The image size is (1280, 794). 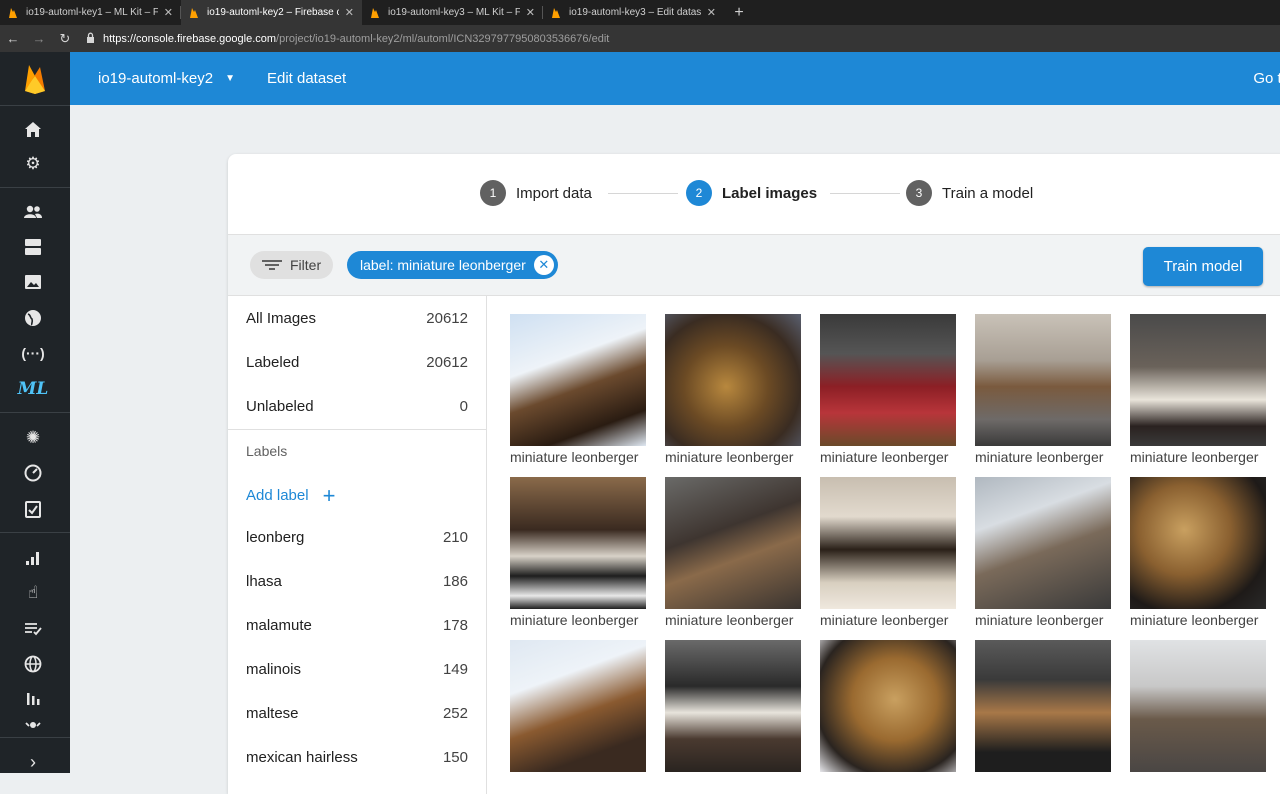 What do you see at coordinates (271, 12) in the screenshot?
I see `browser-tab-active: io19-automl-key2 – Firebase c ✕` at bounding box center [271, 12].